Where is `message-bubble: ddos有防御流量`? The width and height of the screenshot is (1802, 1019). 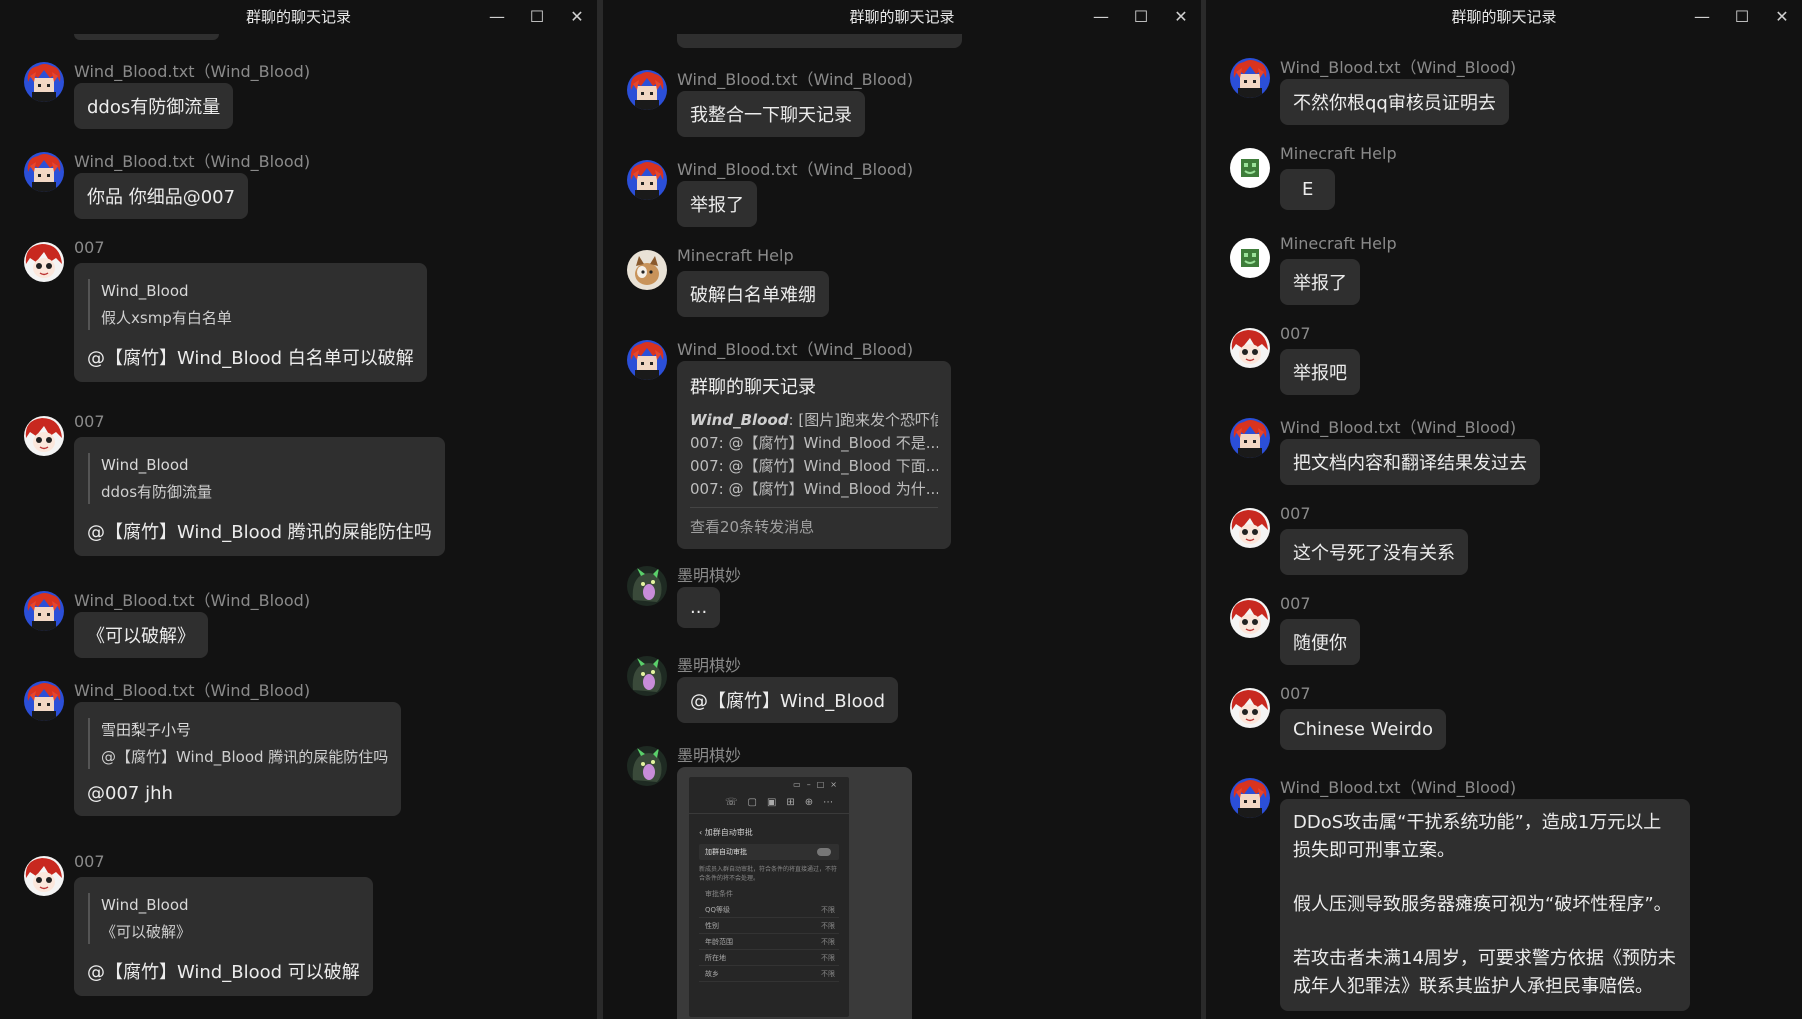
message-bubble: ddos有防御流量 is located at coordinates (154, 106).